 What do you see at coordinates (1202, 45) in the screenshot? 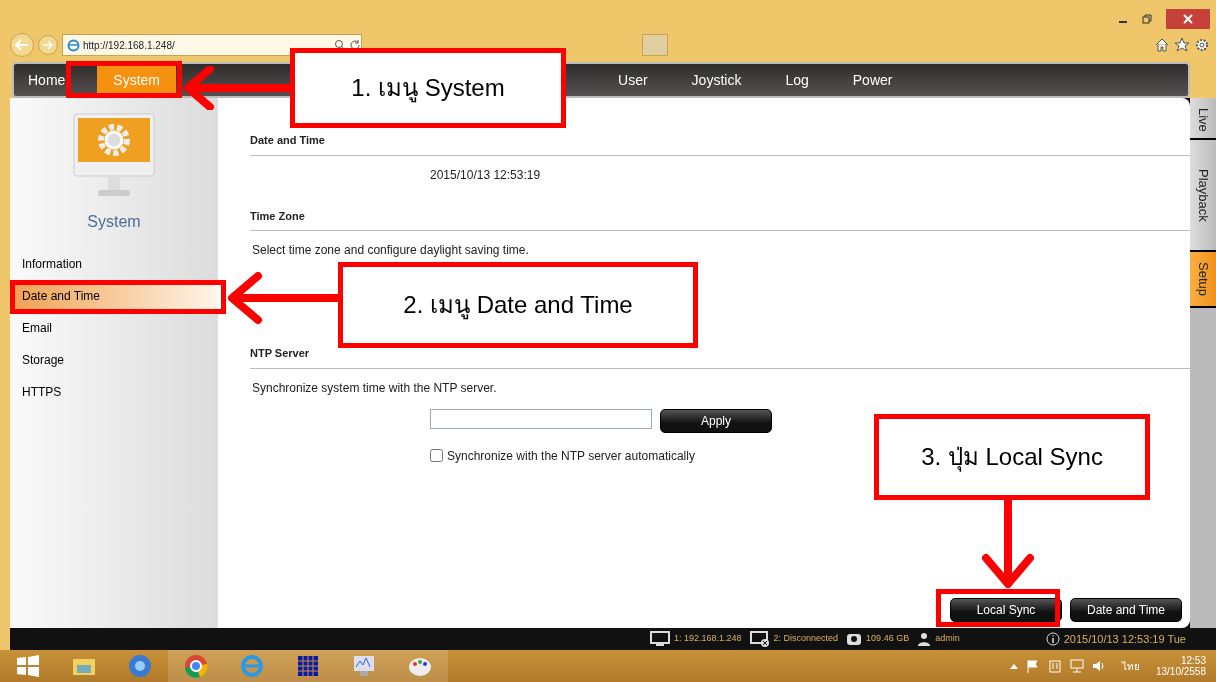
I see `settings-icon` at bounding box center [1202, 45].